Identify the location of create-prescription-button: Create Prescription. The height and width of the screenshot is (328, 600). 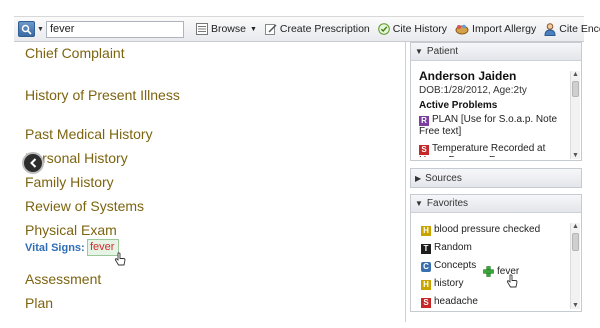
(317, 29).